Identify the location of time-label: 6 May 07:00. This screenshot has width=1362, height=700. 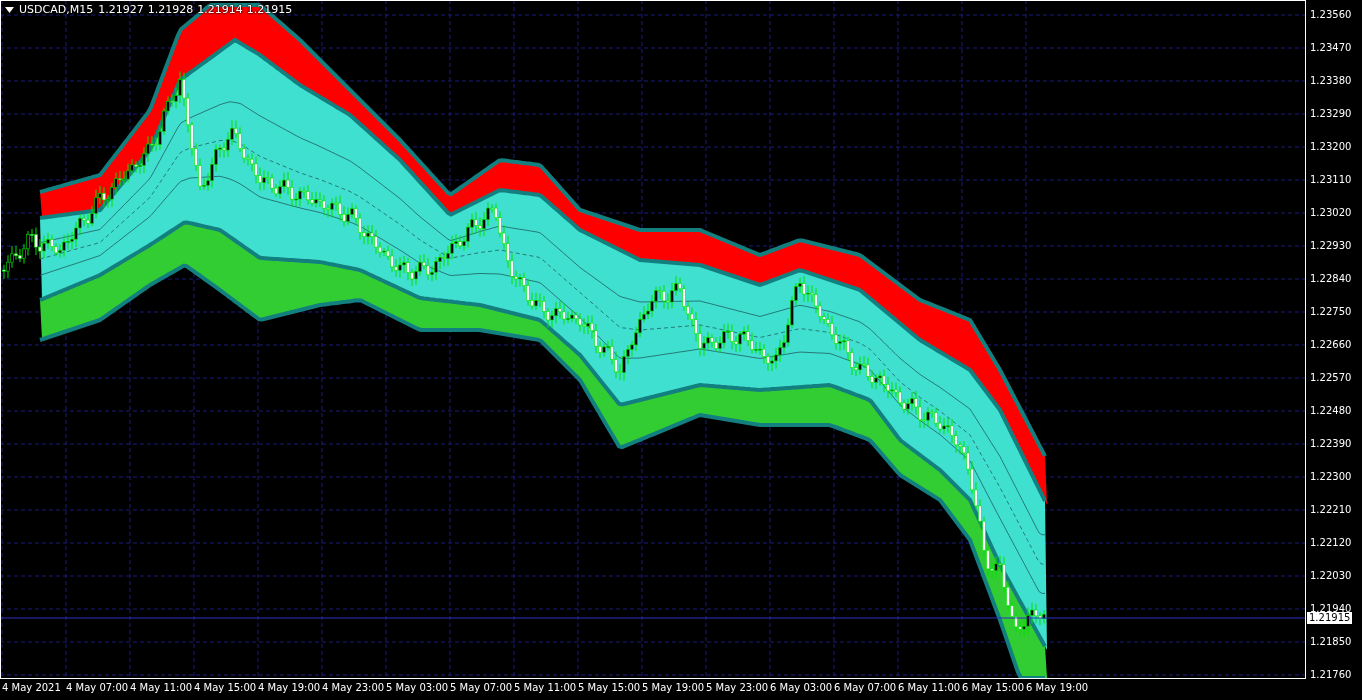
(865, 688).